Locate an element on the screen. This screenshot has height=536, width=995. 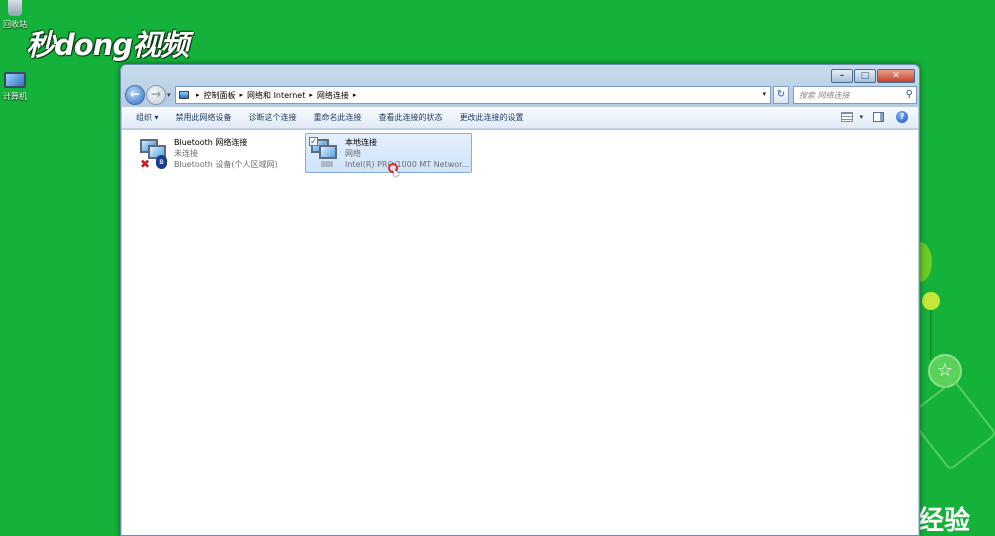
change-settings-button: 更改此连接的设置 is located at coordinates (492, 117).